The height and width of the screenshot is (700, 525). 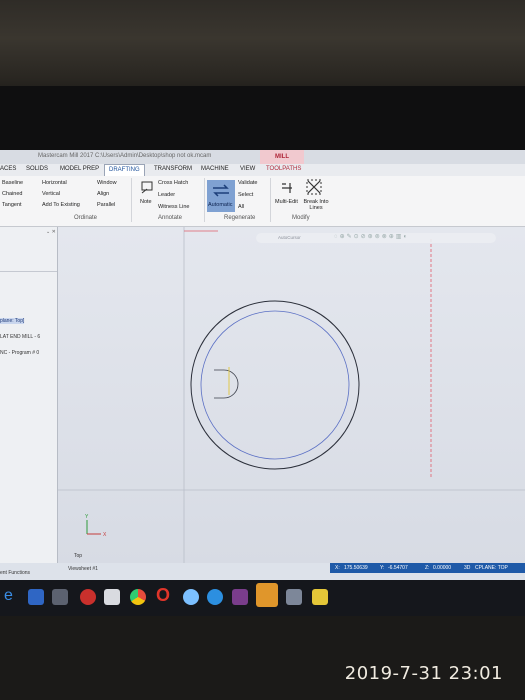 What do you see at coordinates (267, 595) in the screenshot?
I see `mastercam-taskbar-icon` at bounding box center [267, 595].